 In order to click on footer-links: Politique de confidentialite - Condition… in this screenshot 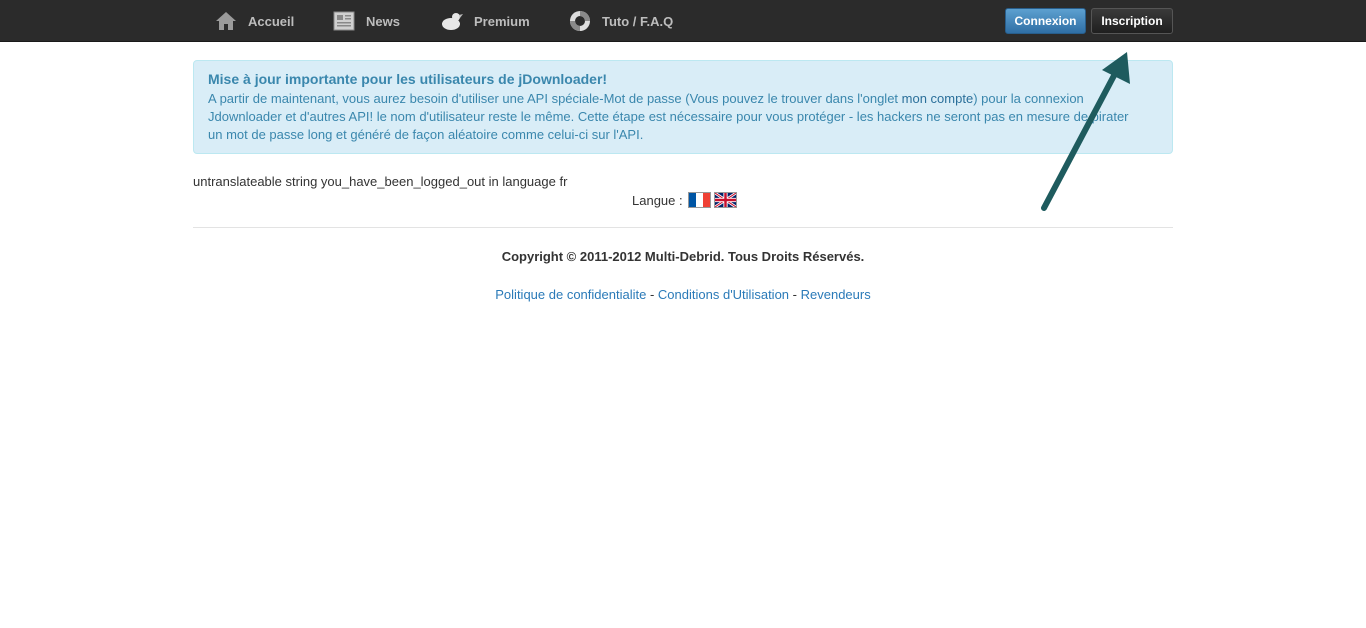, I will do `click(683, 294)`.